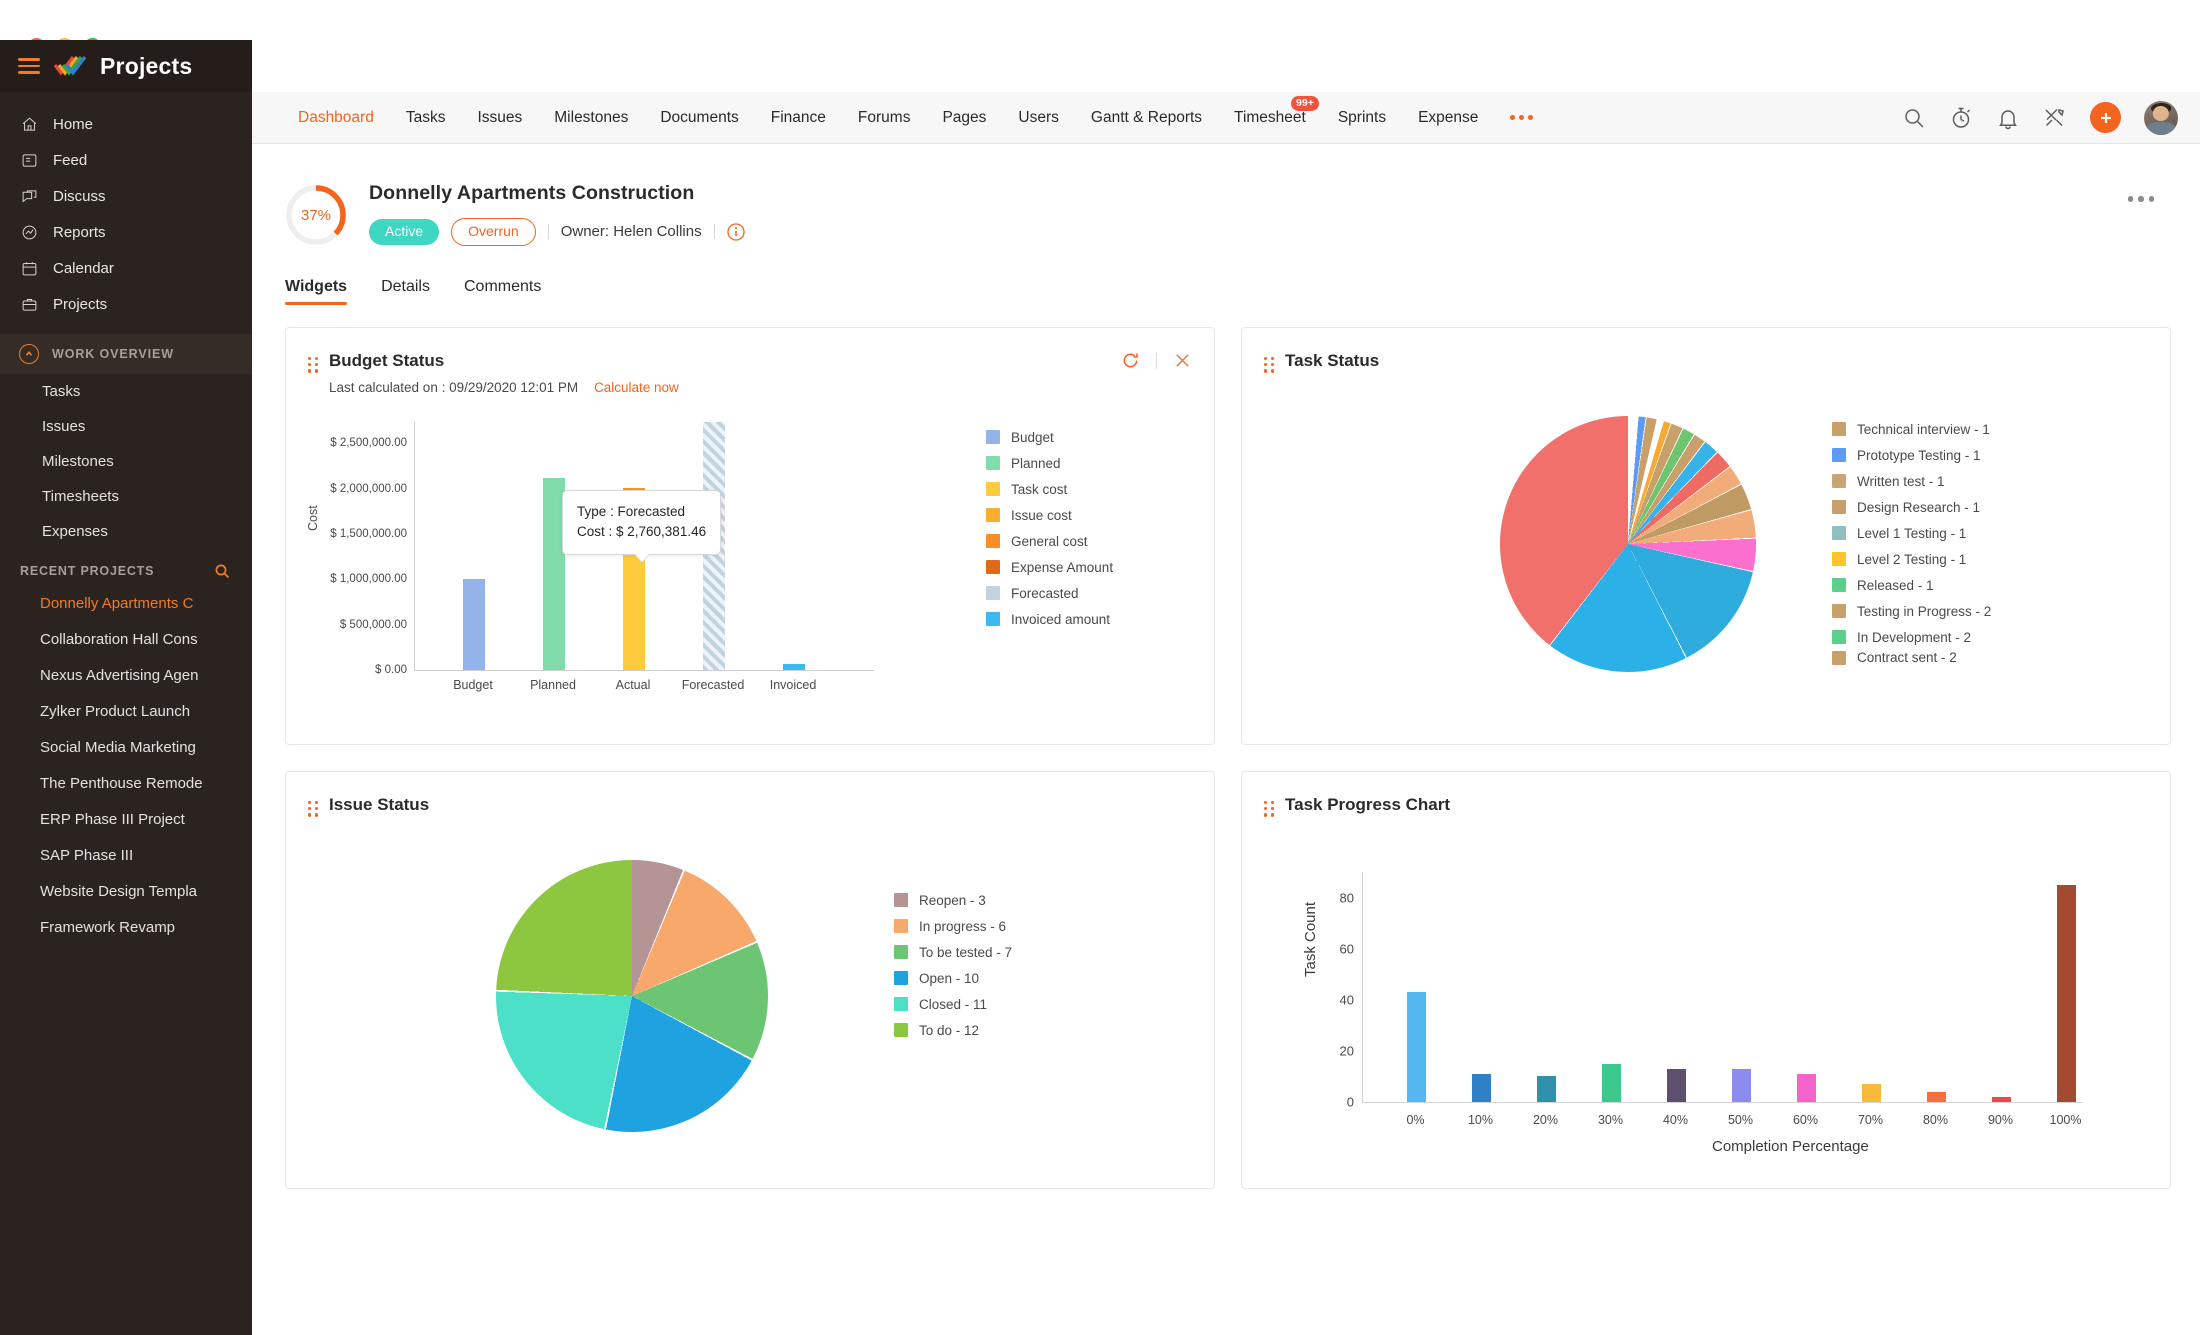 The width and height of the screenshot is (2200, 1335). I want to click on more-horizontal-icon, so click(1521, 117).